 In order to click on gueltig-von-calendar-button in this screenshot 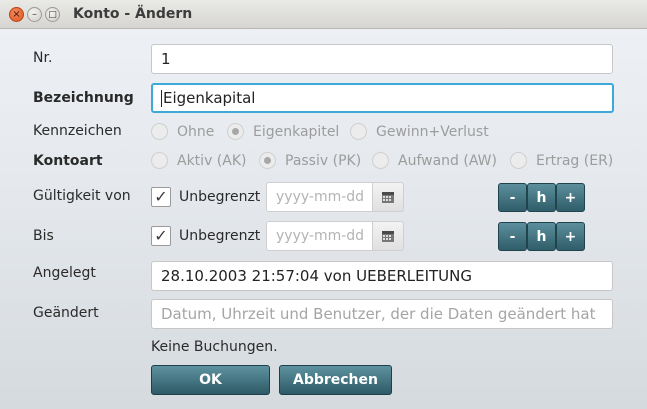, I will do `click(388, 197)`.